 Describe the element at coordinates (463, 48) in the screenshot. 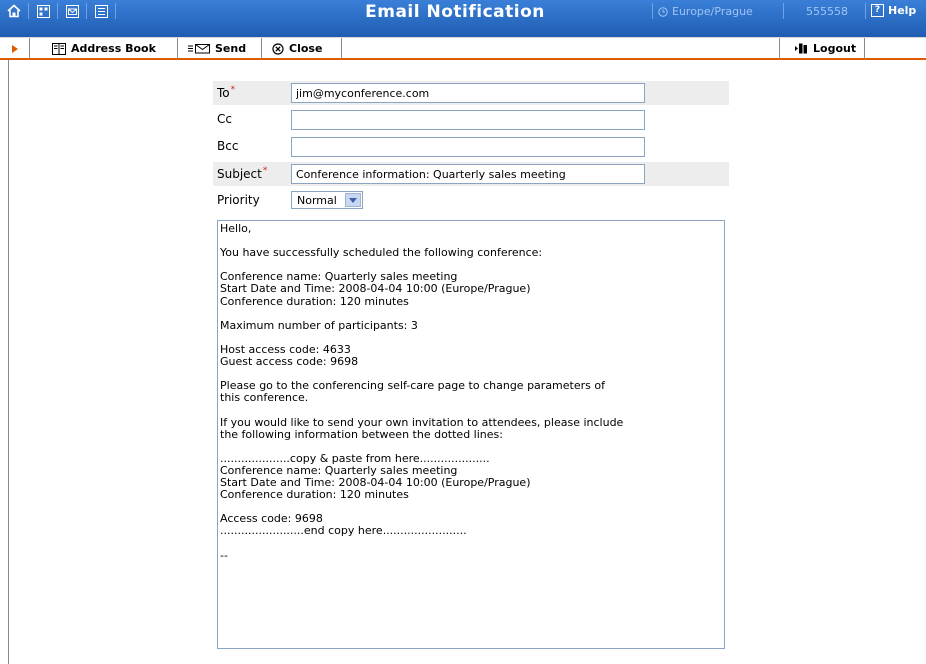

I see `toolbar: Address Book Send Close Logout` at that location.